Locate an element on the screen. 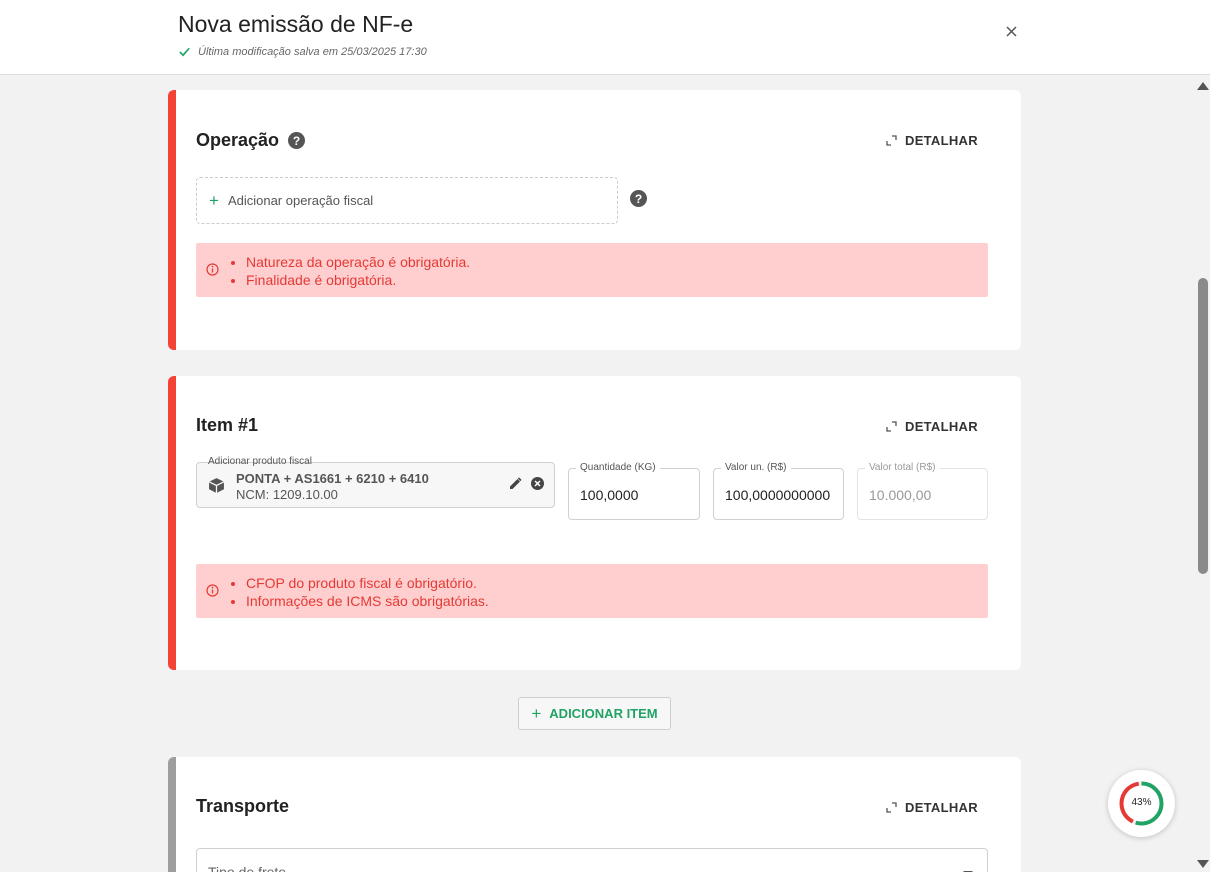 The width and height of the screenshot is (1210, 872). add-operacao-label: Adicionar operação fiscal is located at coordinates (300, 200).